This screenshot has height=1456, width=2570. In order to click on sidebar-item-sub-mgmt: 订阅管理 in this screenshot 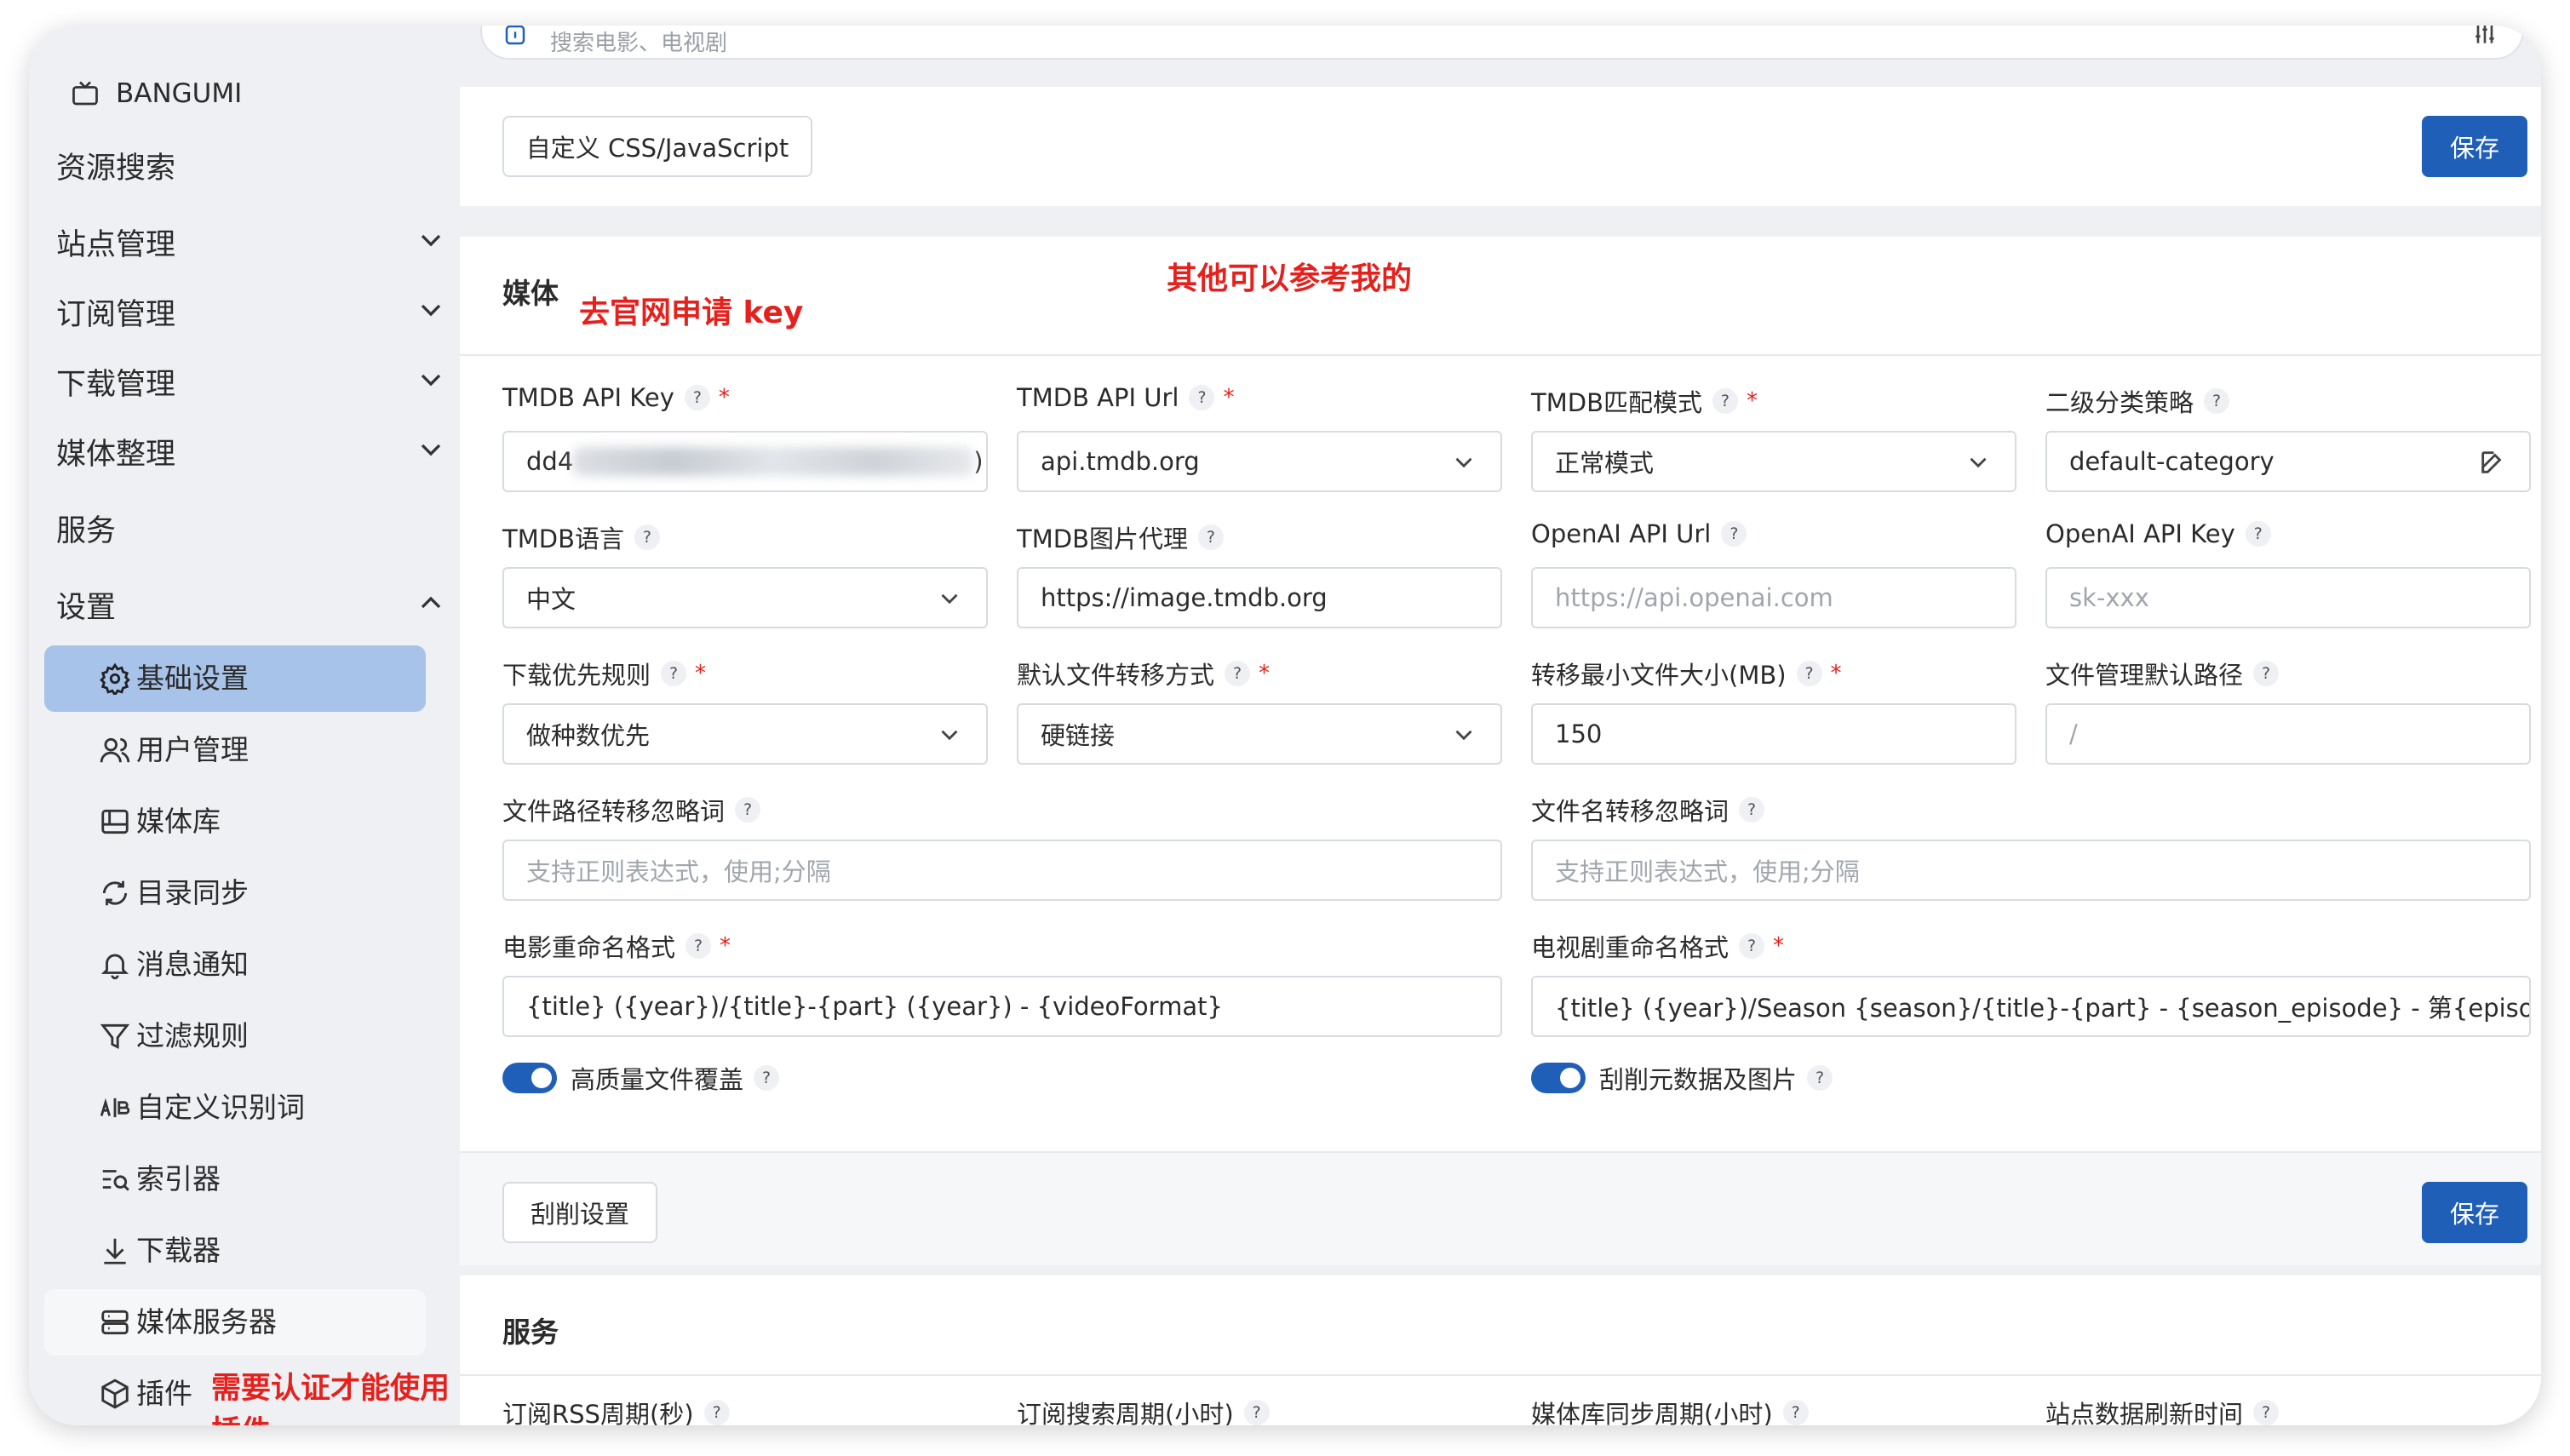, I will do `click(252, 312)`.